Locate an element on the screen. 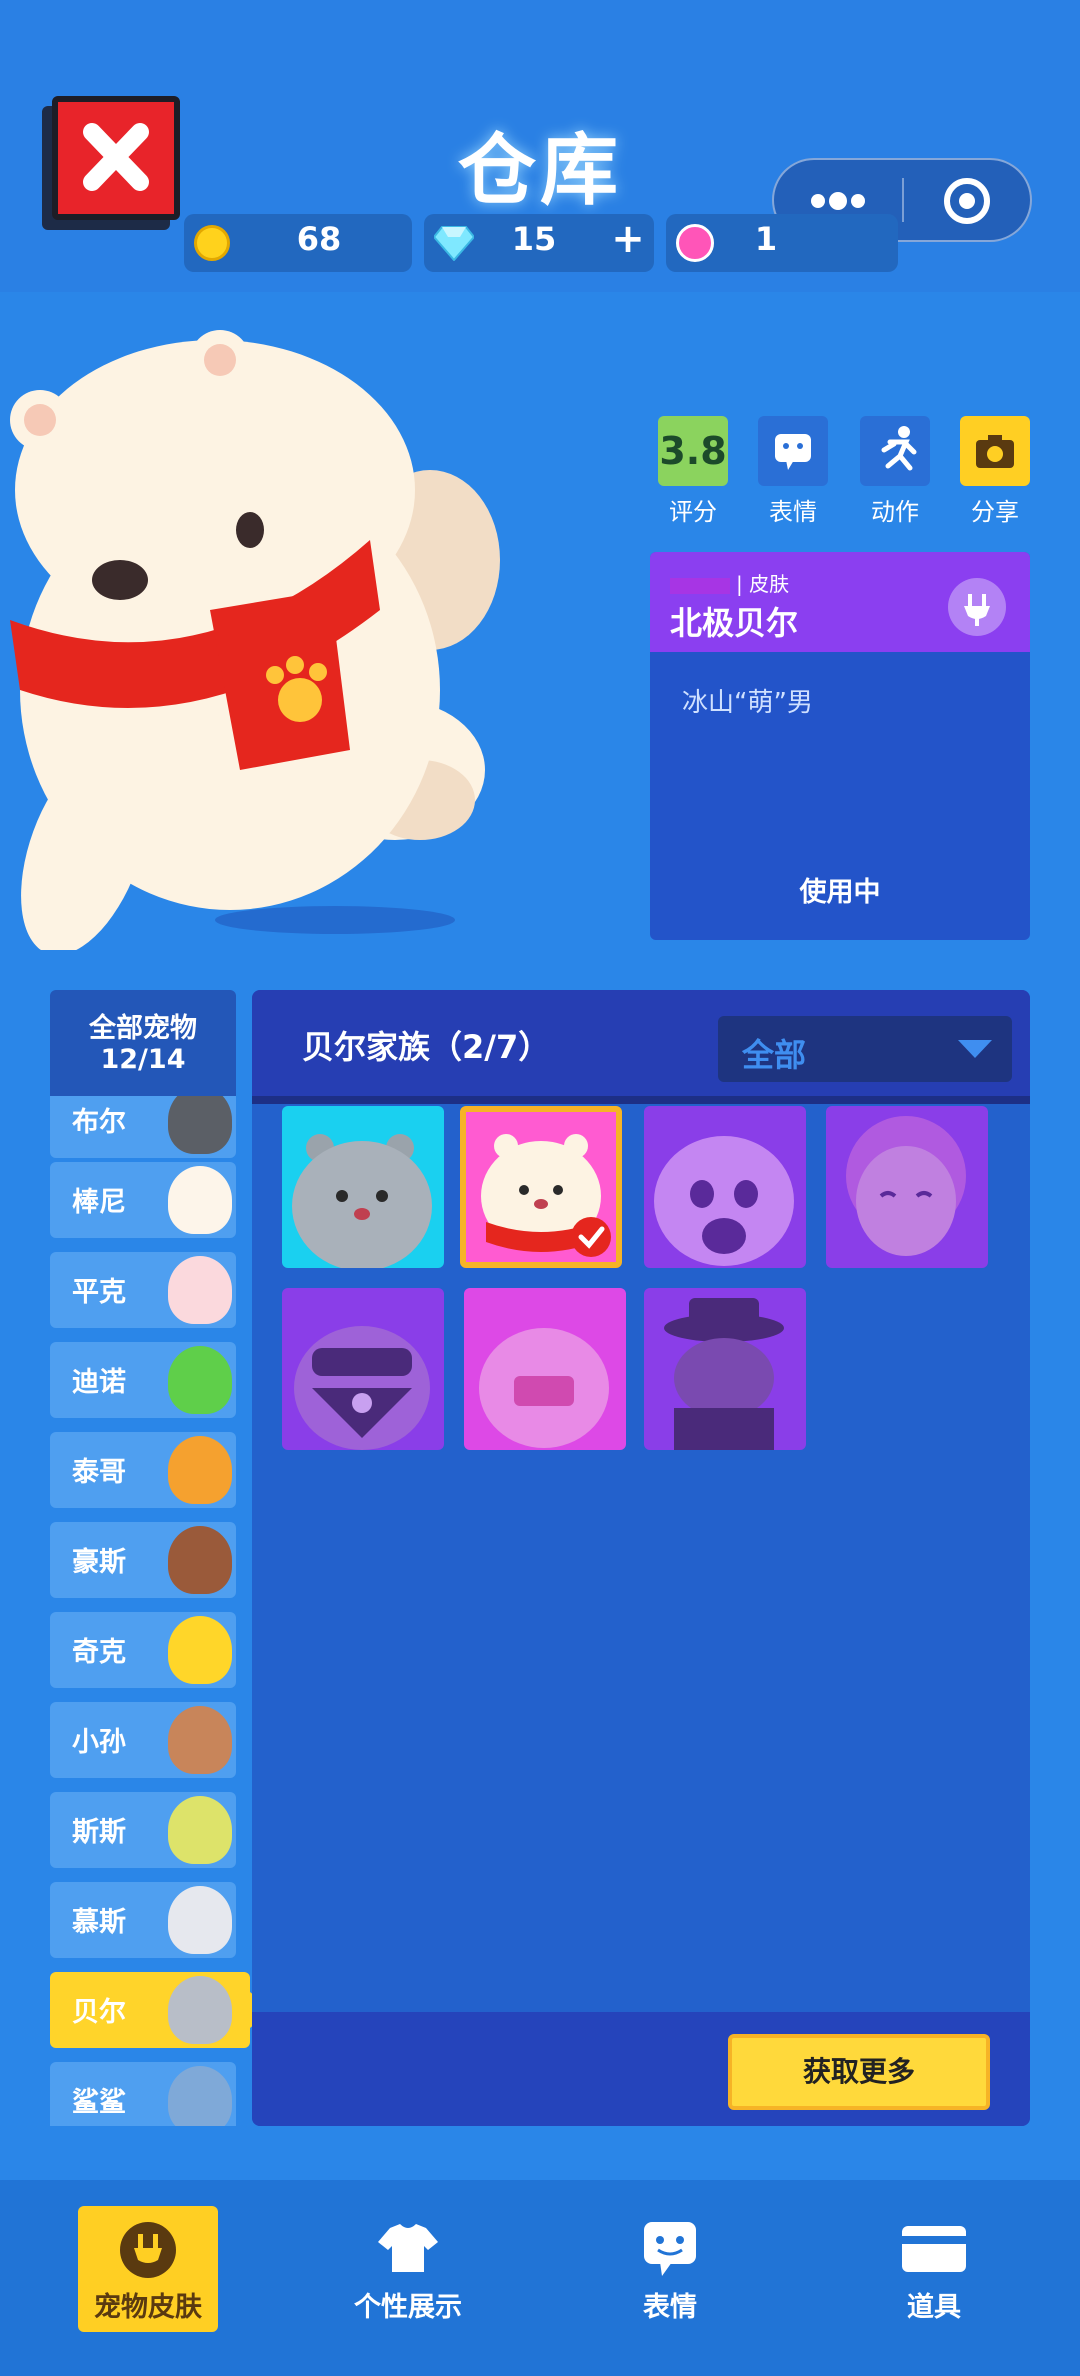 The image size is (1080, 2376). polar-bear-character is located at coordinates (255, 640).